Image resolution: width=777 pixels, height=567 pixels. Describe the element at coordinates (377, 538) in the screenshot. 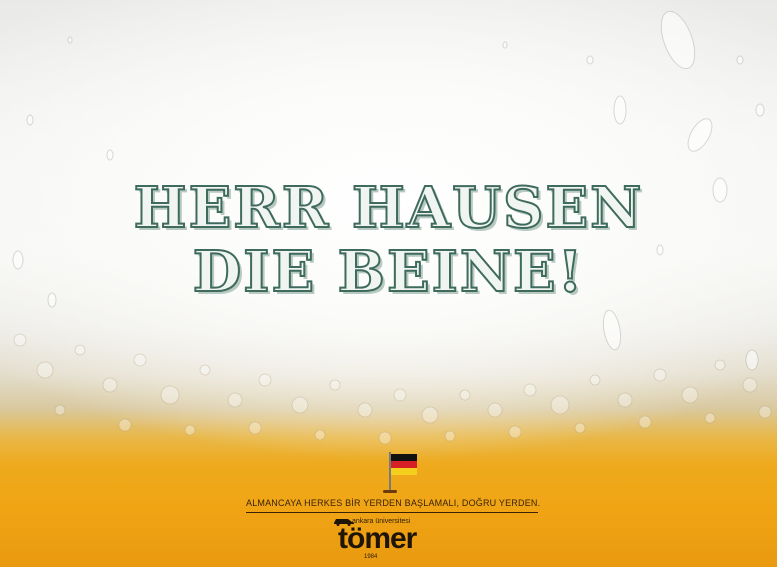

I see `logo-wordmark: tömer` at that location.